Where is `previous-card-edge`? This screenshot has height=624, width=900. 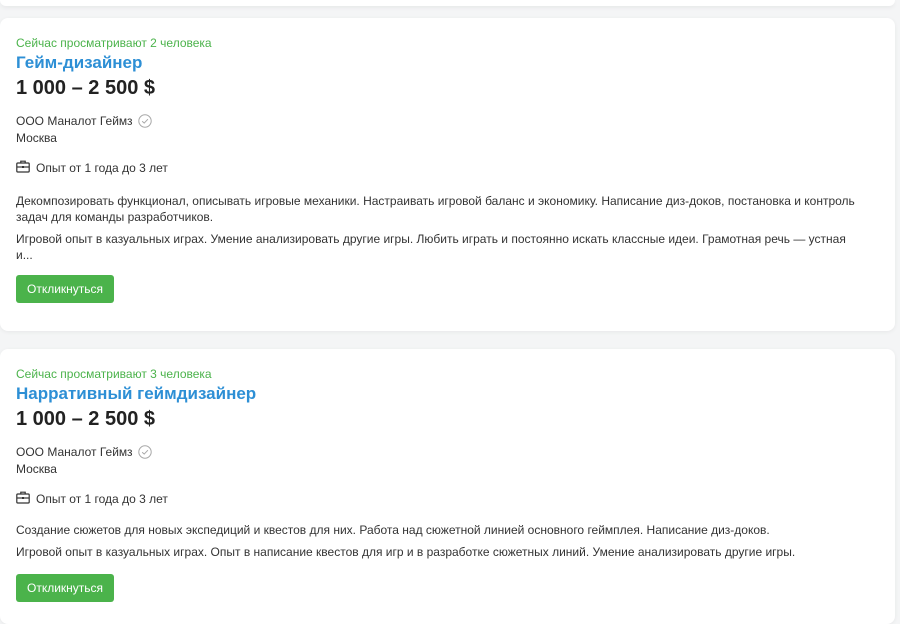
previous-card-edge is located at coordinates (447, 3).